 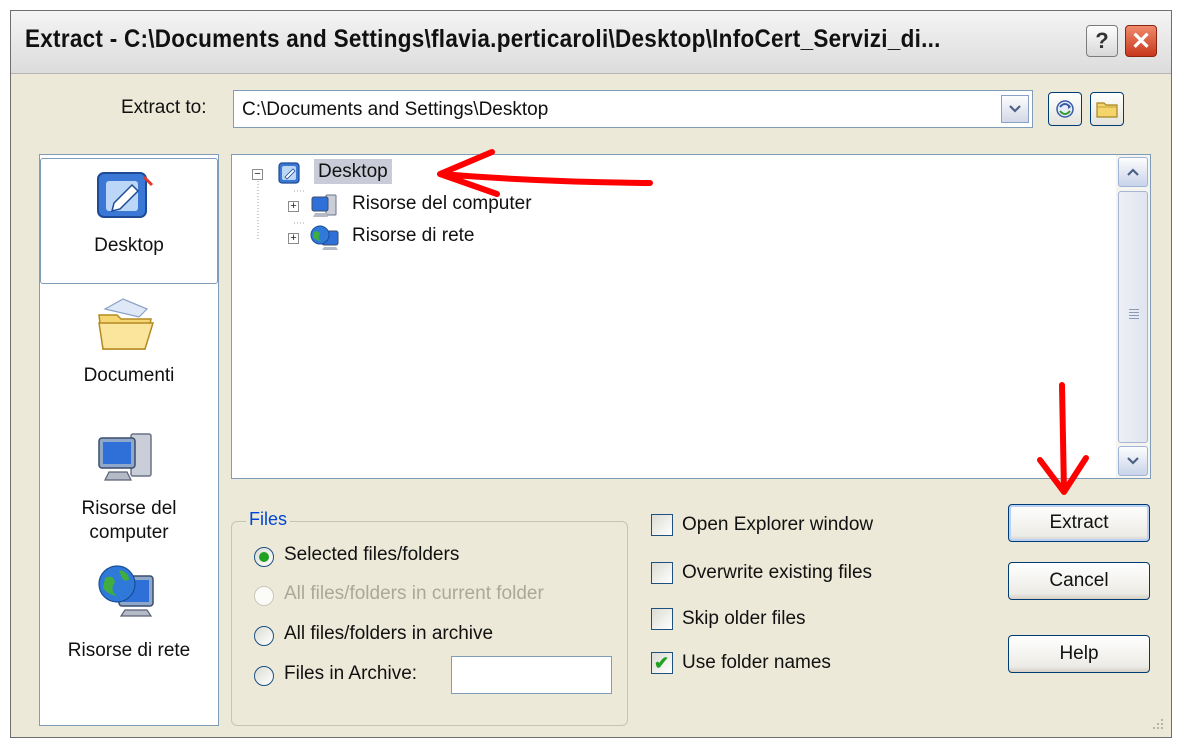 I want to click on radio-dot, so click(x=264, y=557).